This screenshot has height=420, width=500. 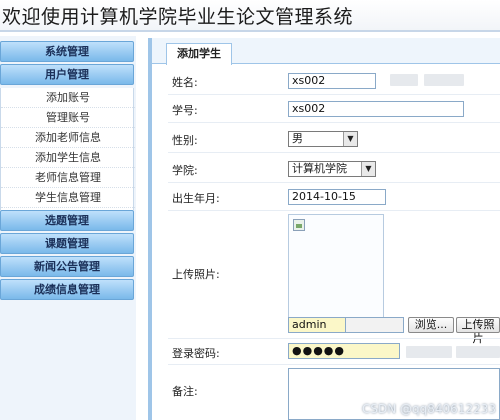 I want to click on password-input: ●●●●●, so click(x=344, y=351).